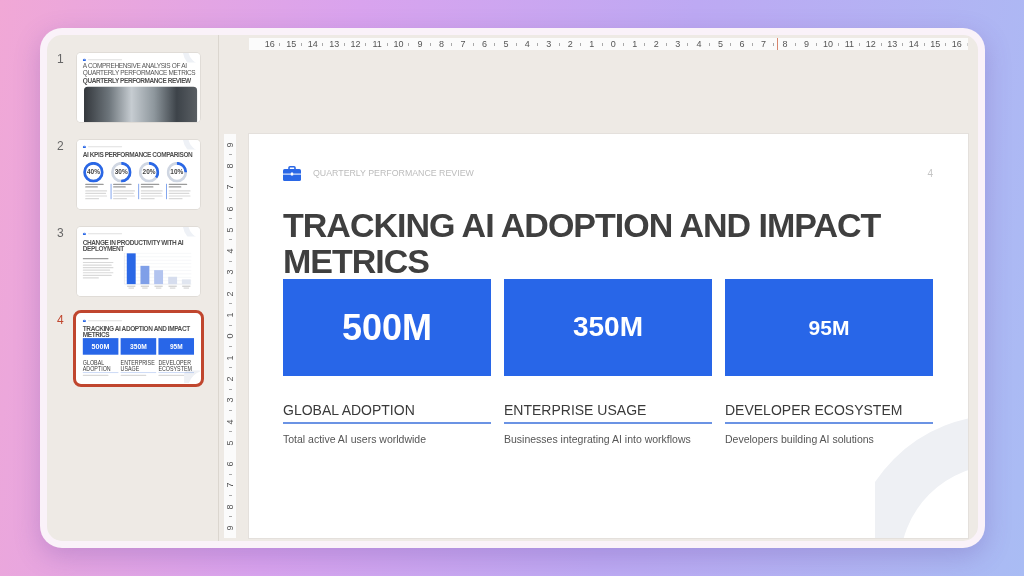  Describe the element at coordinates (349, 410) in the screenshot. I see `metric-label: GLOBAL ADOPTION` at that location.